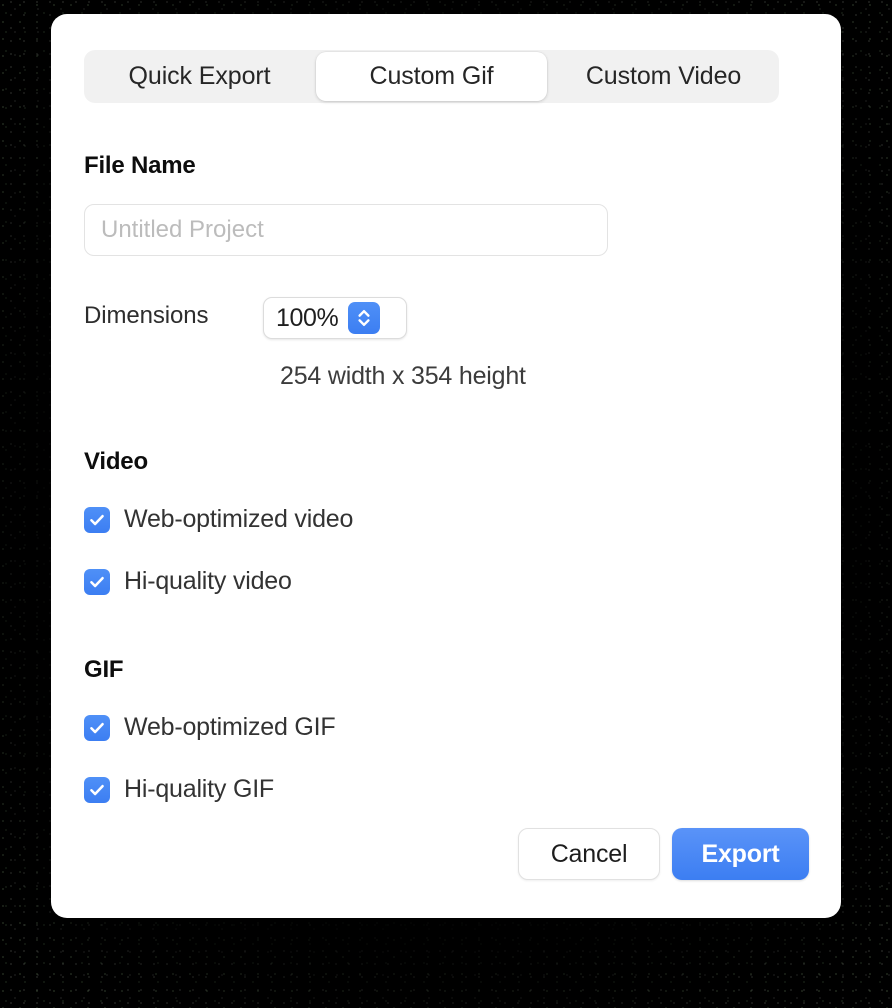 Image resolution: width=892 pixels, height=1008 pixels. I want to click on dimensions-scale-value: 100%, so click(307, 317).